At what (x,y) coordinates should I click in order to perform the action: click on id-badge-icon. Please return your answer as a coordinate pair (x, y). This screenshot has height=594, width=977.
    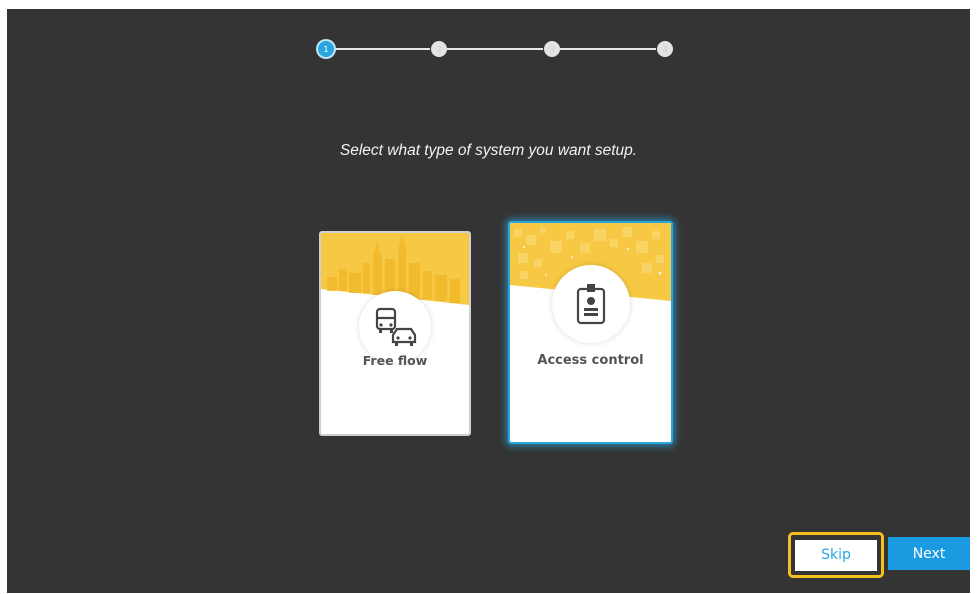
    Looking at the image, I should click on (591, 304).